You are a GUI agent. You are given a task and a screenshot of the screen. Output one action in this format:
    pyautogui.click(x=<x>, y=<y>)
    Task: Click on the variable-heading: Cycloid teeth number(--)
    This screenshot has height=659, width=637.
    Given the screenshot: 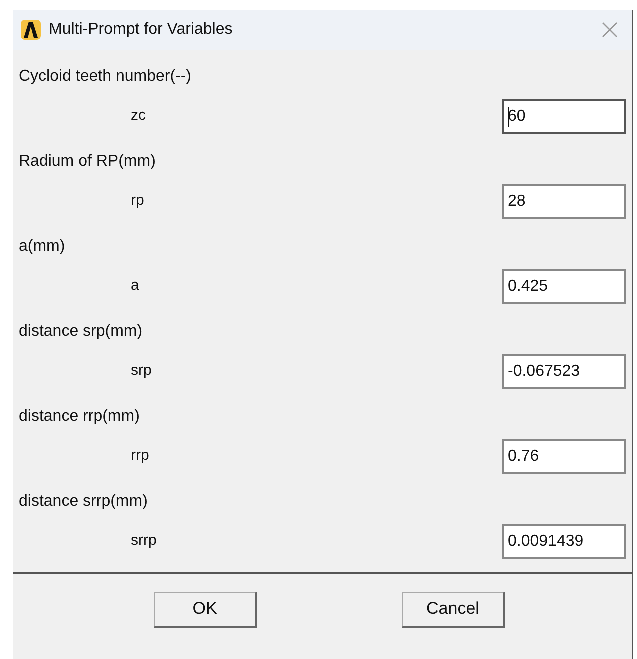 What is the action you would take?
    pyautogui.click(x=105, y=76)
    